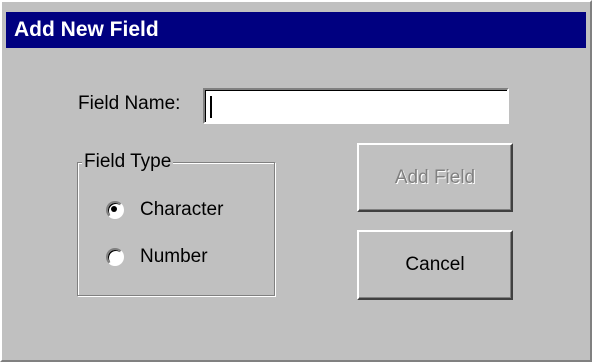 This screenshot has width=592, height=362. What do you see at coordinates (129, 103) in the screenshot?
I see `field-name-label: Field Name:` at bounding box center [129, 103].